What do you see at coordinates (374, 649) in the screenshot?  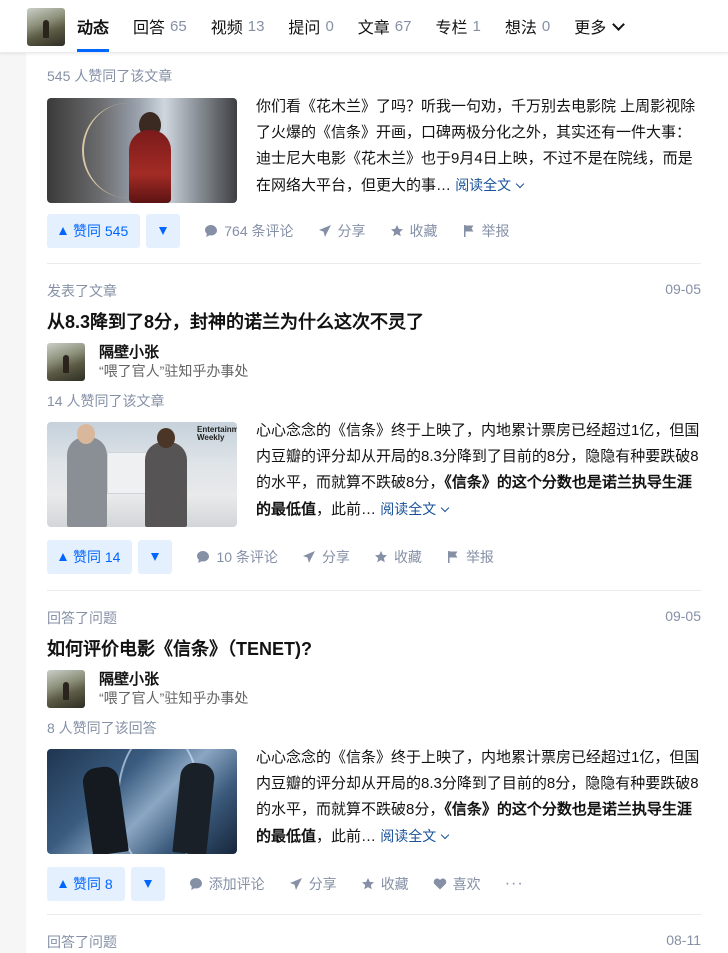 I see `item-title: 如何评价电影《信条》（TENET)?` at bounding box center [374, 649].